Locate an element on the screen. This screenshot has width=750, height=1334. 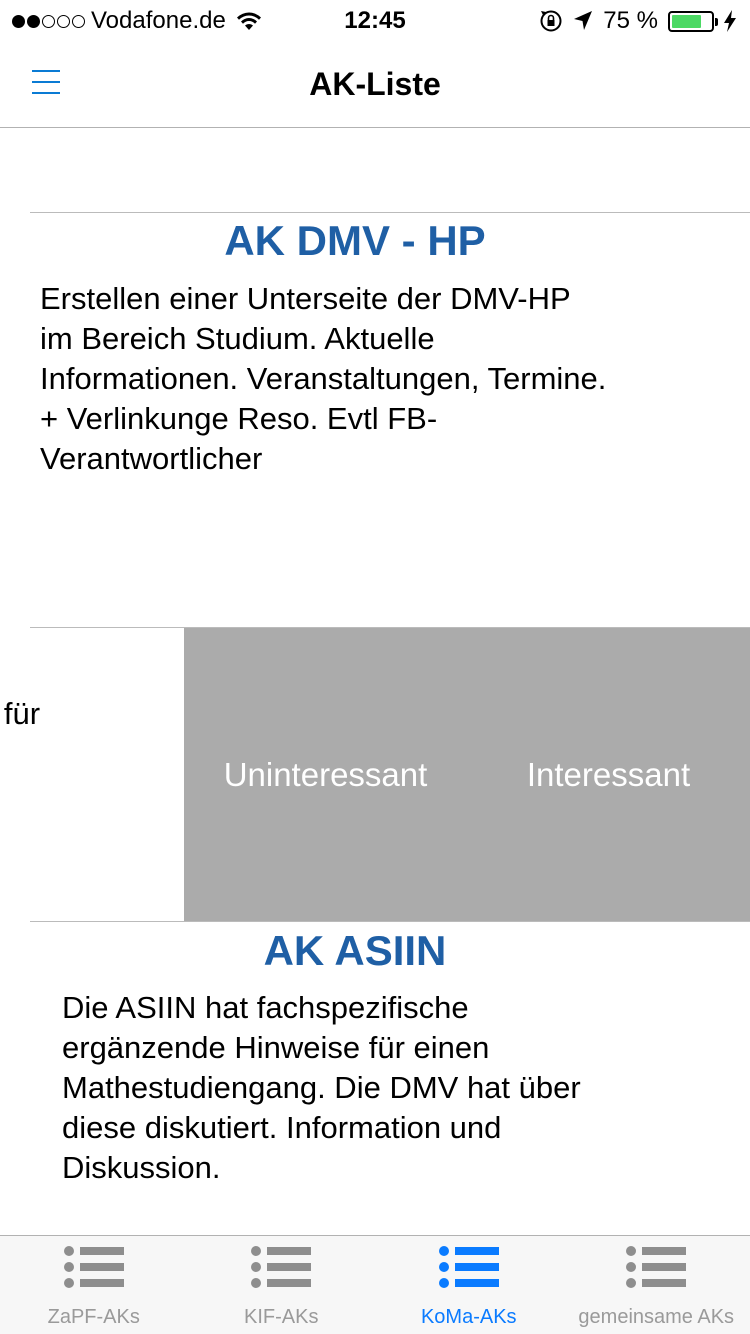
battery-percent: 75 % is located at coordinates (630, 20).